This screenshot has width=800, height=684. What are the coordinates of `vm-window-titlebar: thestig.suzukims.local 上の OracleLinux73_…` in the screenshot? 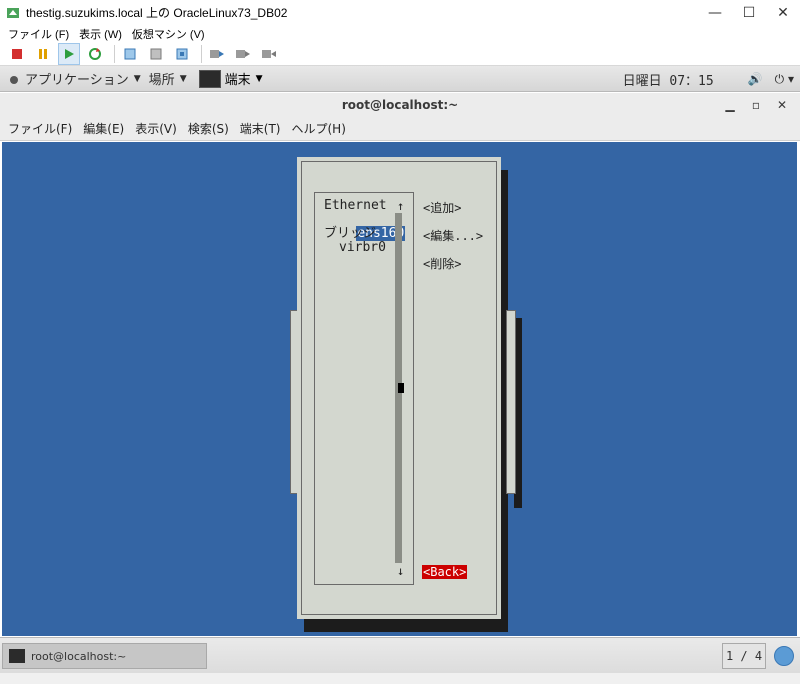 It's located at (400, 12).